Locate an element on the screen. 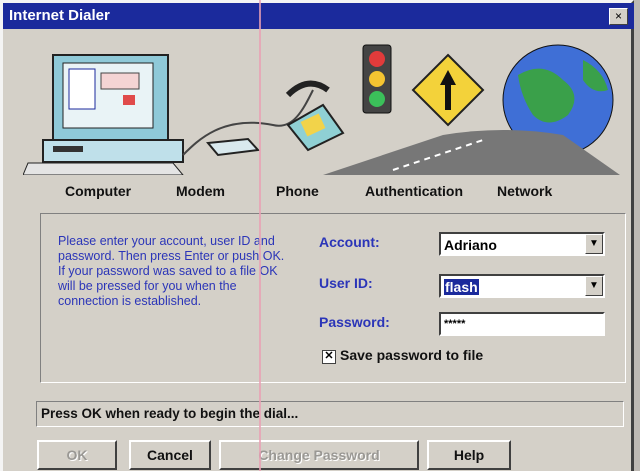 The height and width of the screenshot is (471, 640). account-select: Adriano ▼ is located at coordinates (522, 244).